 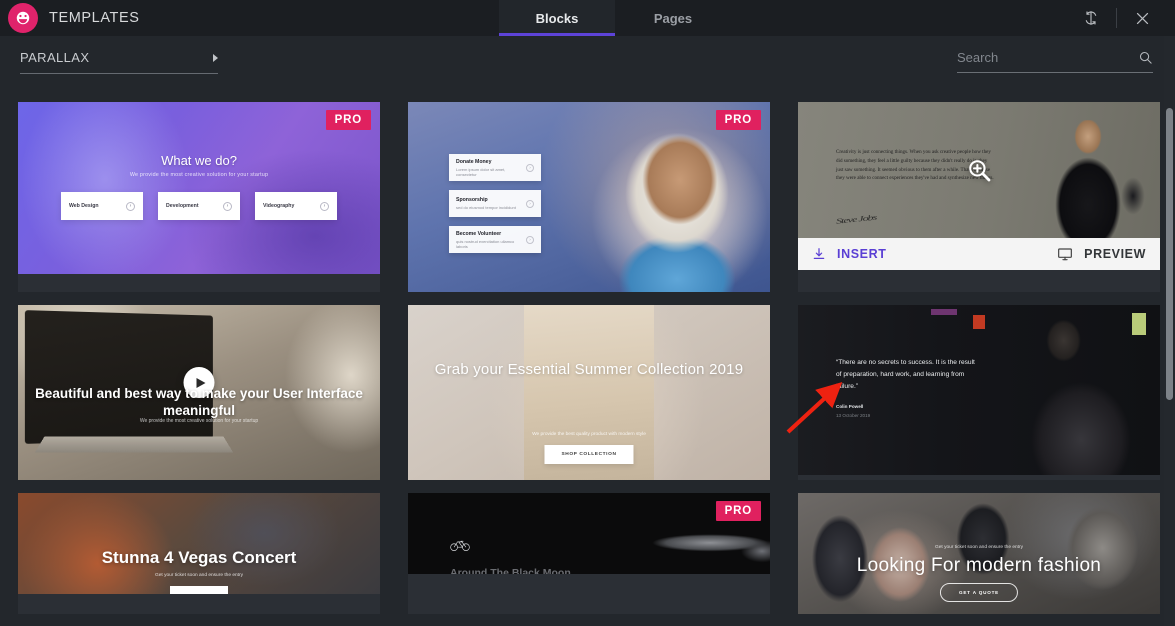 I want to click on scrollbar-thumb, so click(x=1169, y=254).